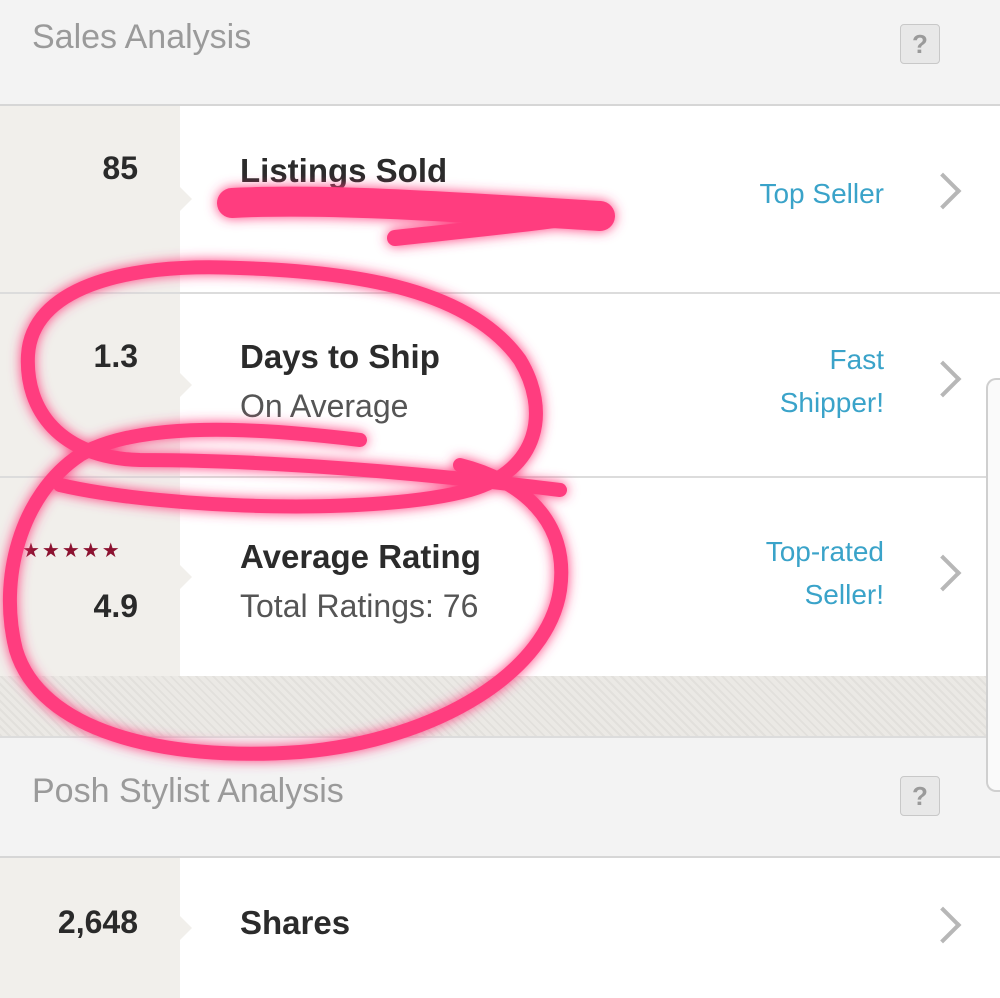 The width and height of the screenshot is (1000, 998). What do you see at coordinates (824, 551) in the screenshot?
I see `badge-line: Top-rated` at bounding box center [824, 551].